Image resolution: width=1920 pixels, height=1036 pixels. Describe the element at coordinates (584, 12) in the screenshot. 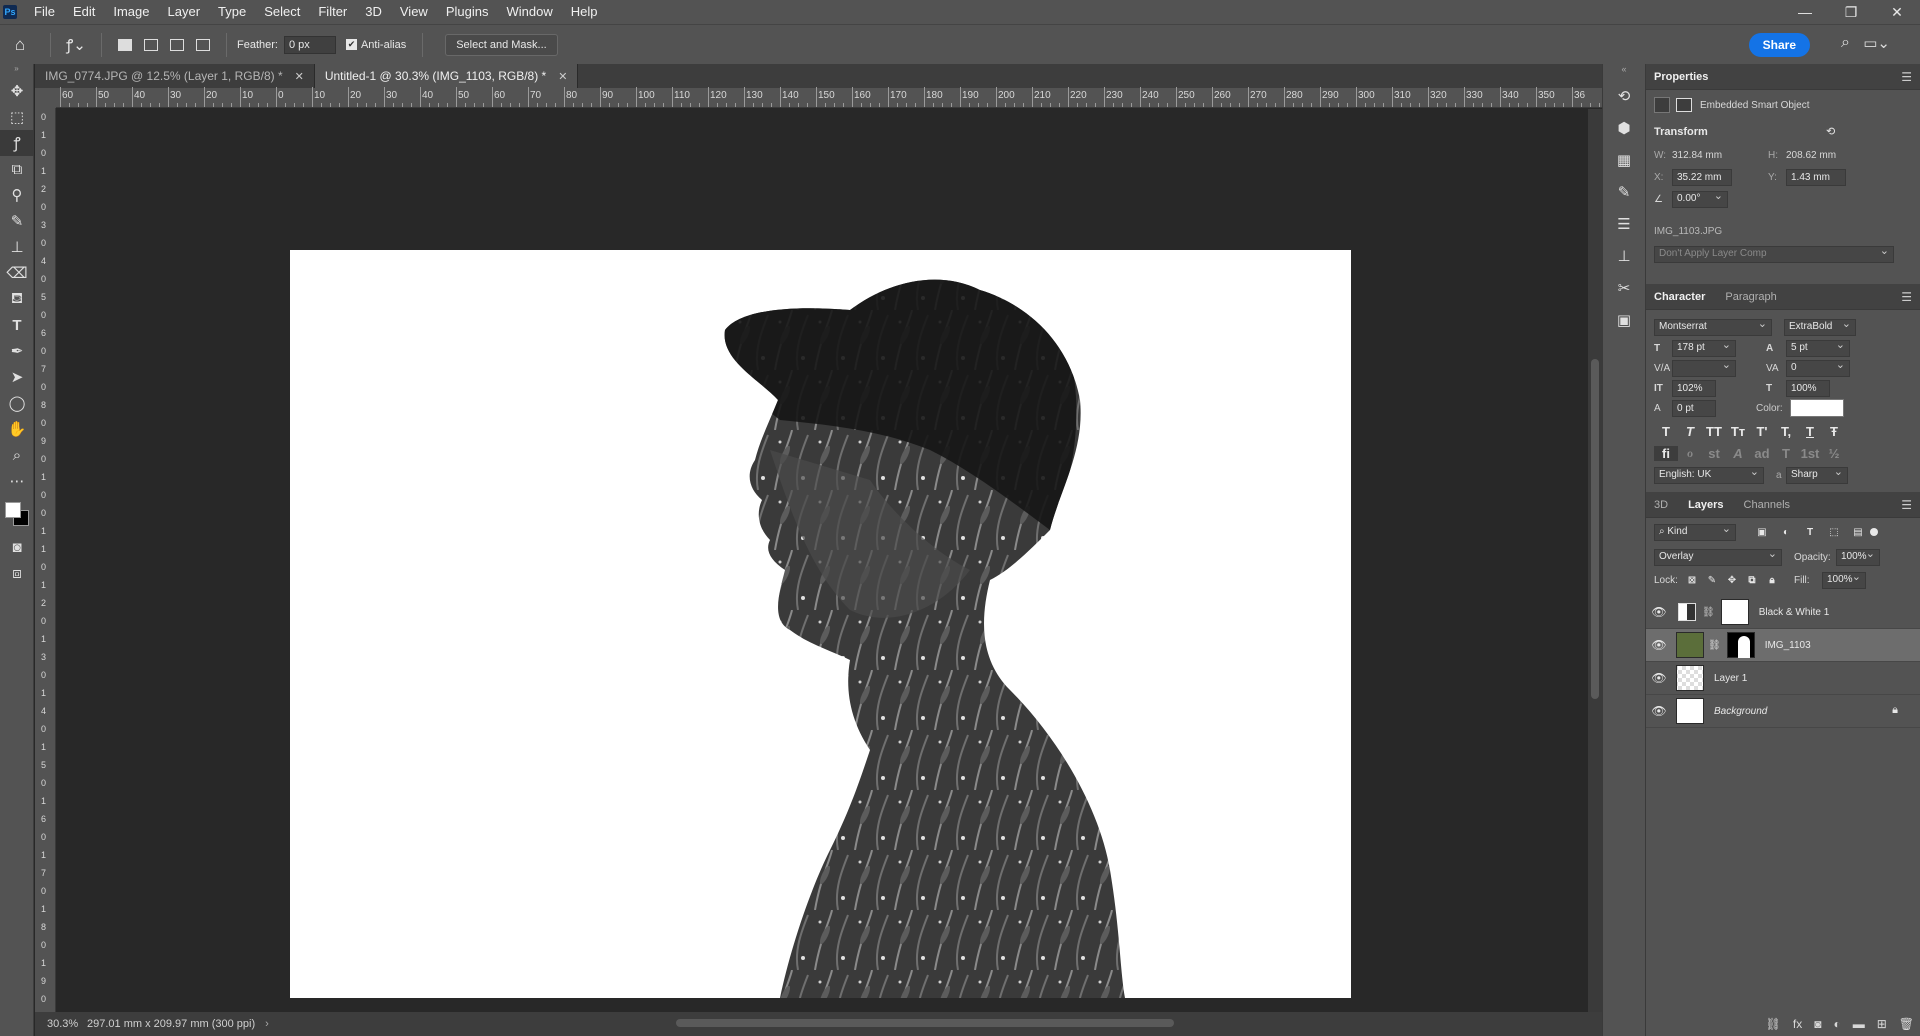

I see `menu-help: Help` at that location.